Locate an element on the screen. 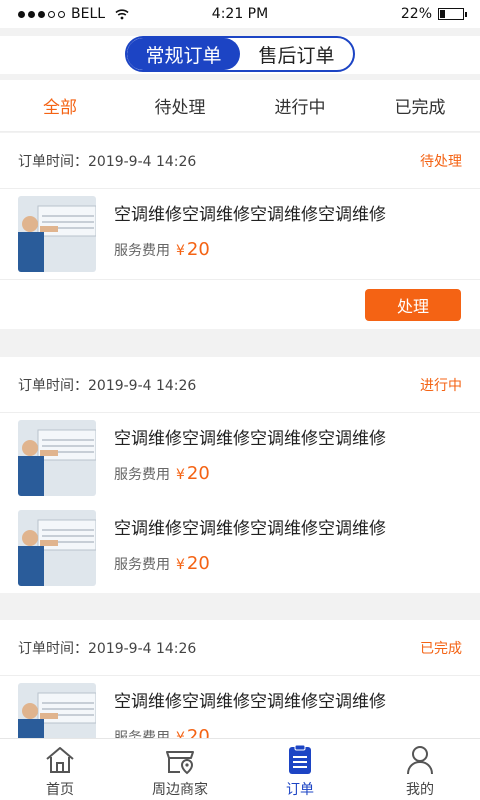 This screenshot has width=480, height=800. order-header: 订单时间：2019-9-4 14:26 待处理 is located at coordinates (240, 161).